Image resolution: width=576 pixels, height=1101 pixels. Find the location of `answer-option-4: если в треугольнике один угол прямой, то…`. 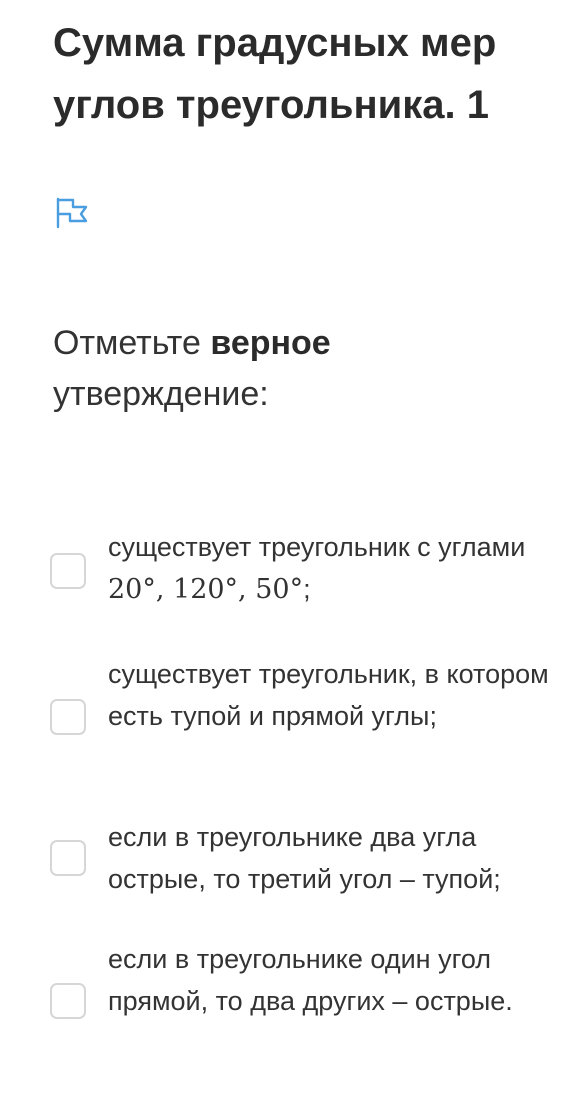

answer-option-4: если в треугольнике один угол прямой, то… is located at coordinates (305, 1004).